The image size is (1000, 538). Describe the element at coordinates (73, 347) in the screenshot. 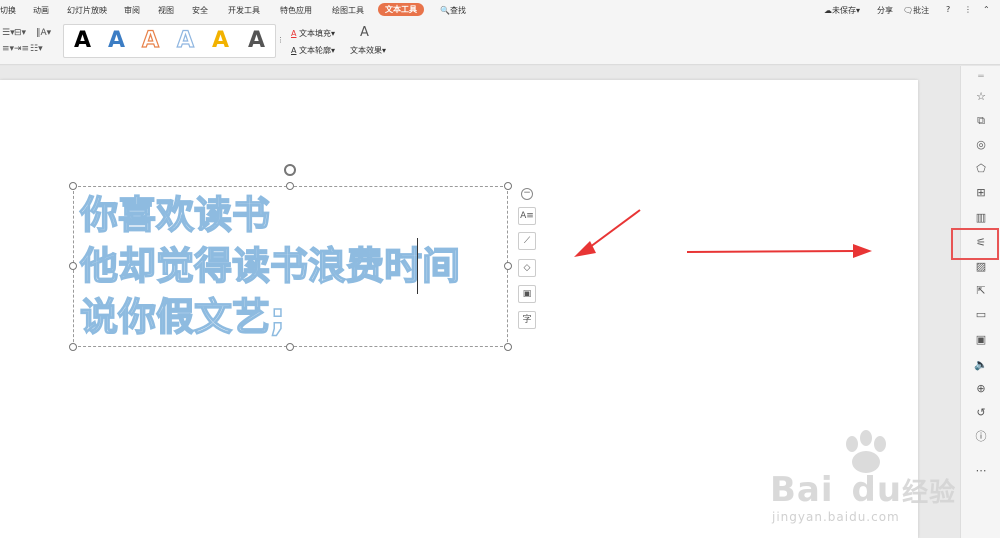

I see `resize-handle-sw` at that location.